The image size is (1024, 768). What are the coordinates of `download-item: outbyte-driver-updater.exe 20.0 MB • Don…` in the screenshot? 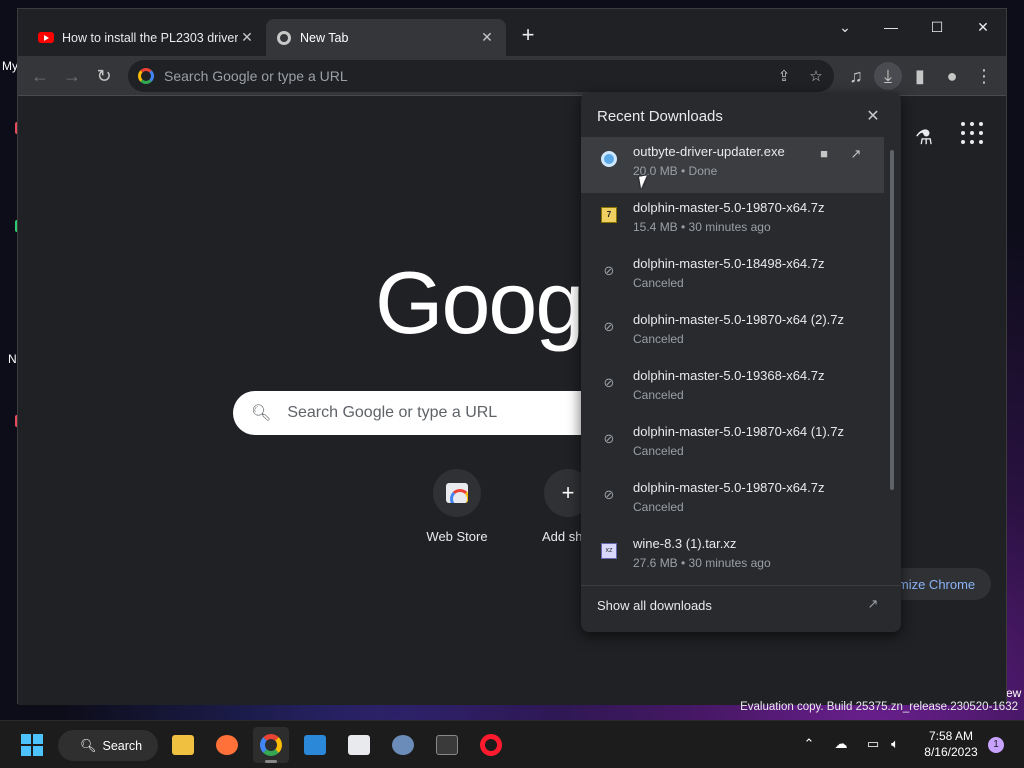 It's located at (732, 165).